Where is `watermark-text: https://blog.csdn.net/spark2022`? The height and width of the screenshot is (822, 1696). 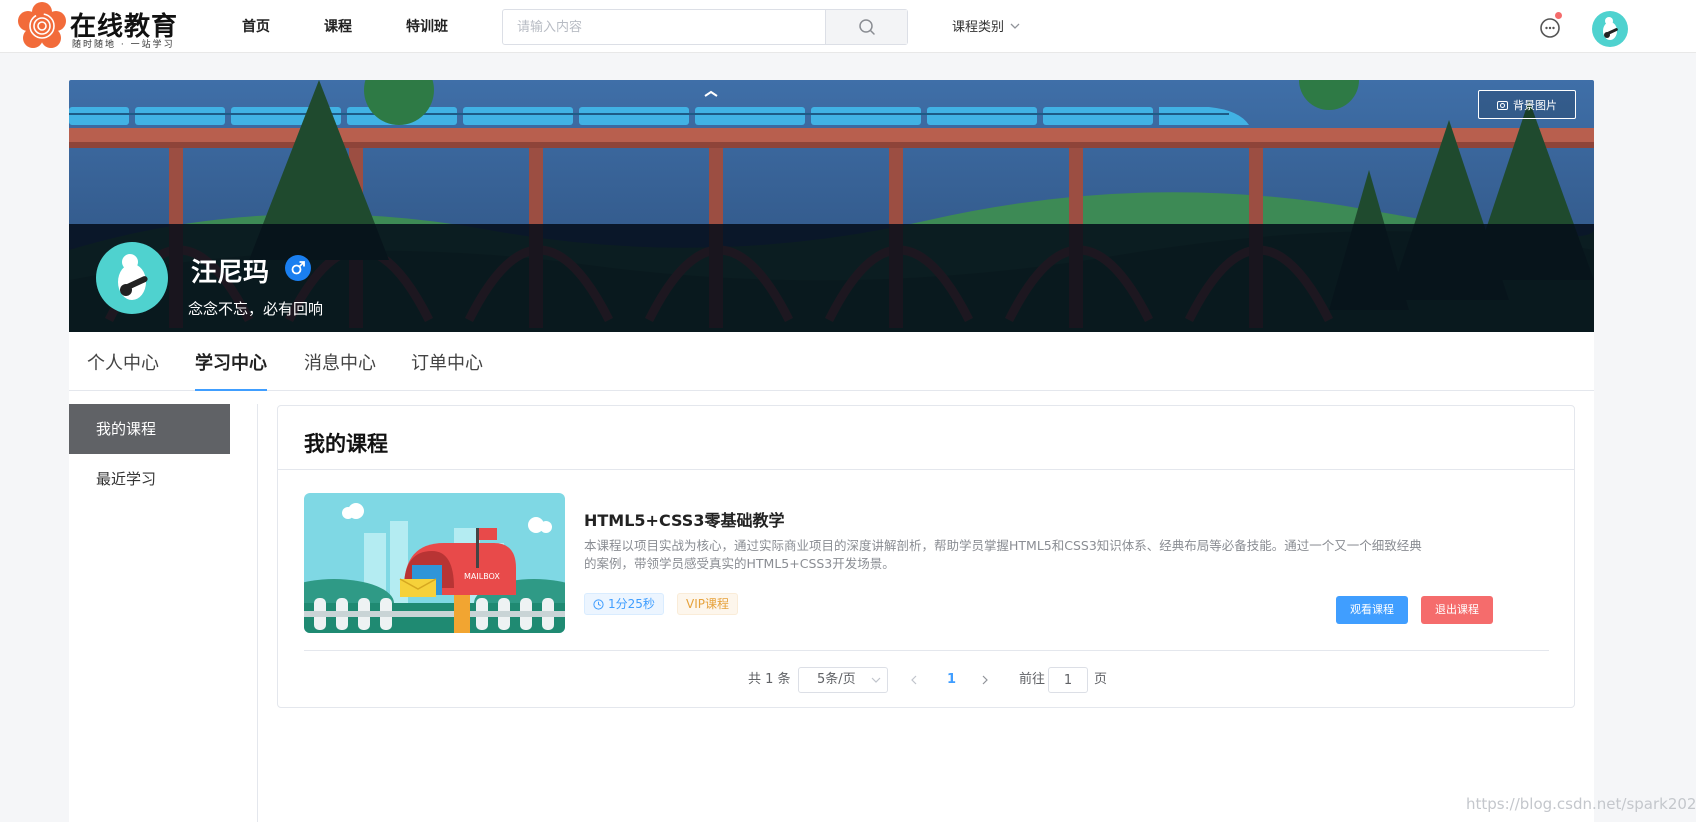
watermark-text: https://blog.csdn.net/spark2022 is located at coordinates (1581, 804).